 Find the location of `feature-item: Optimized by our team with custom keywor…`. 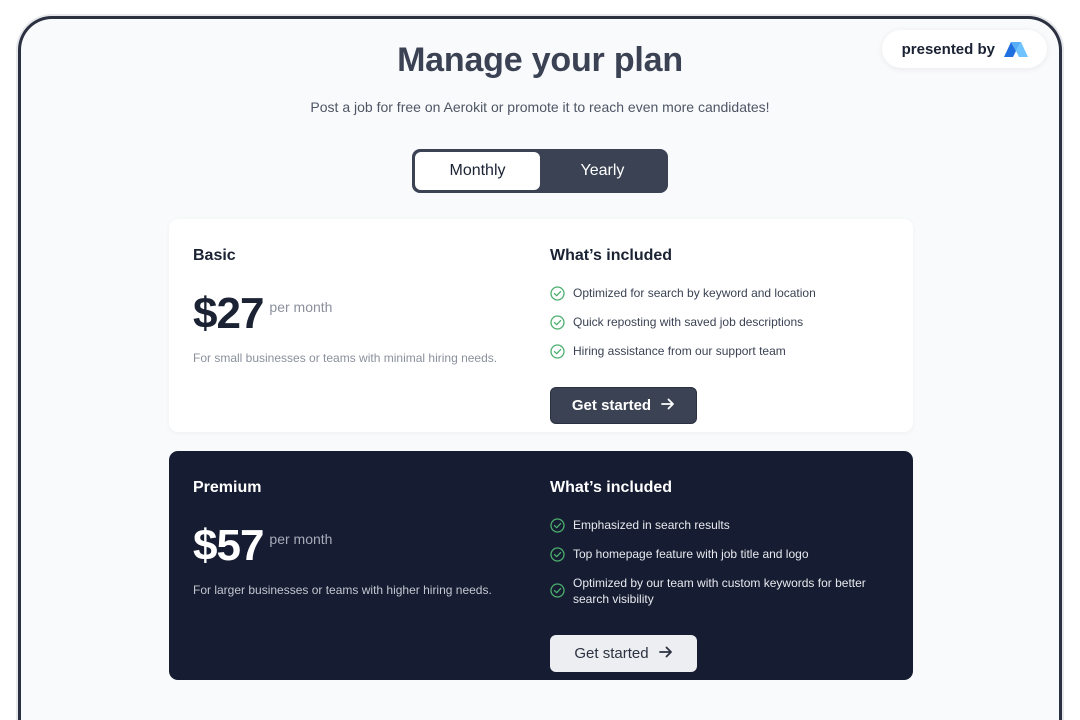

feature-item: Optimized by our team with custom keywor… is located at coordinates (720, 591).